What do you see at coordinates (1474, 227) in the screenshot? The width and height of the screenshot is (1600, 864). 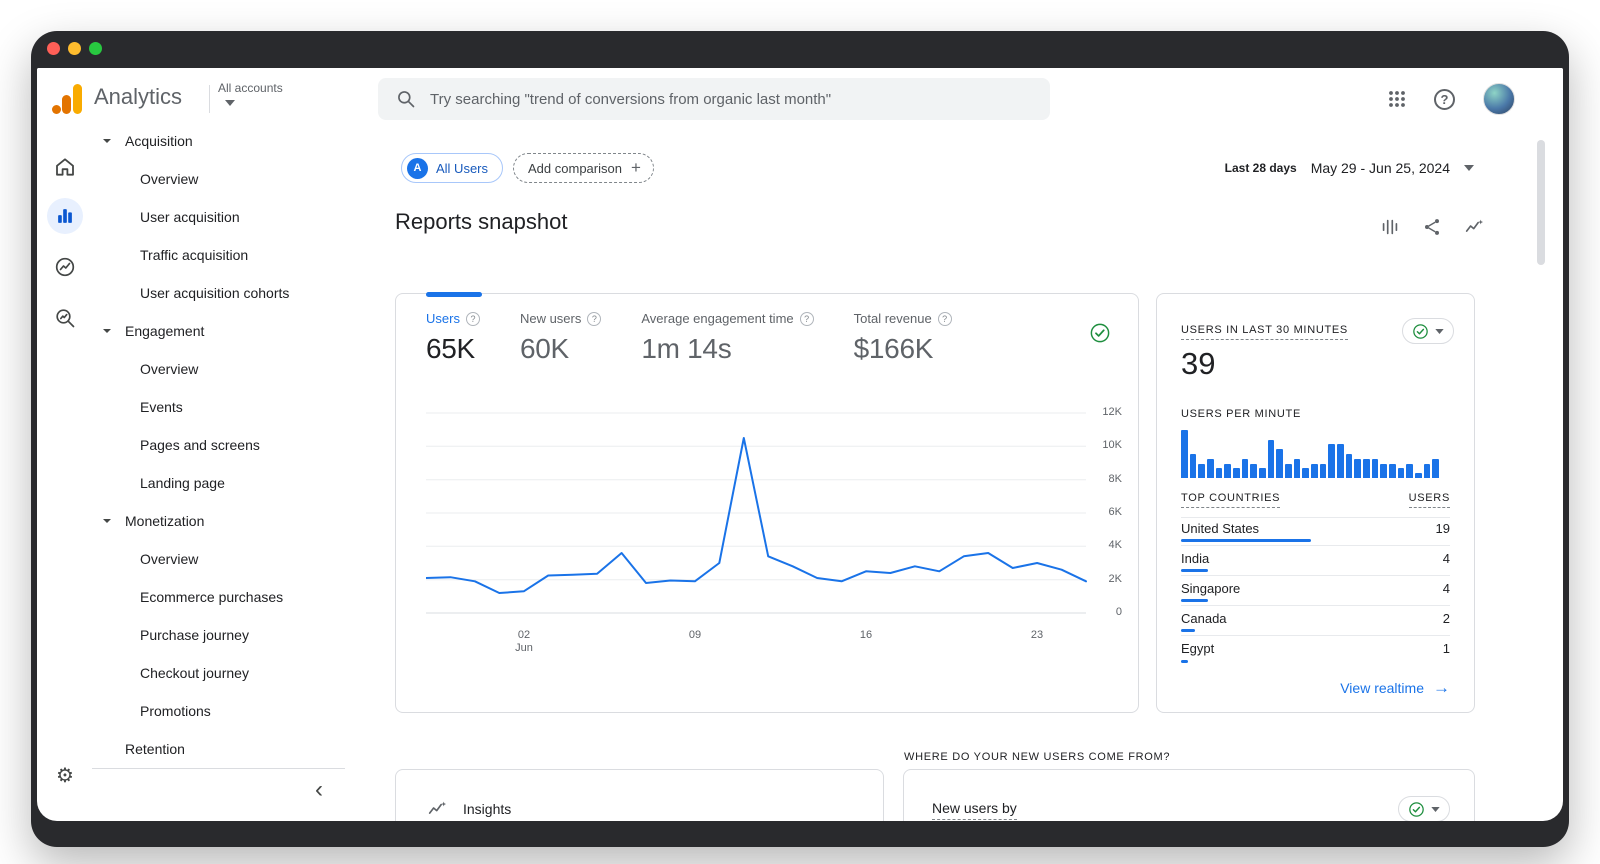 I see `insights-icon` at bounding box center [1474, 227].